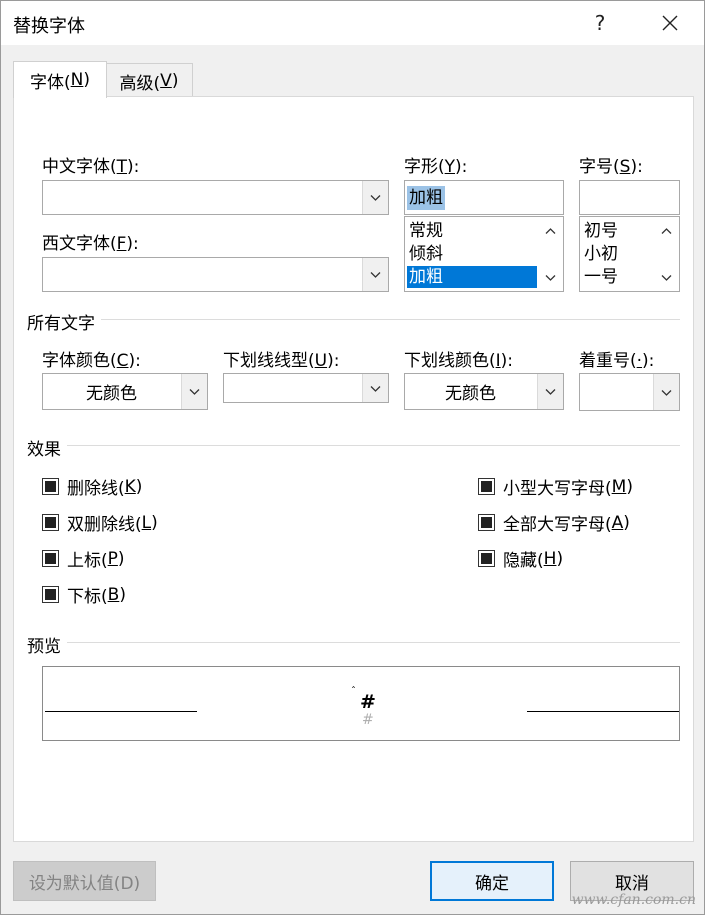 The width and height of the screenshot is (705, 915). Describe the element at coordinates (84, 881) in the screenshot. I see `set-default-button: 设为默认值(D)` at that location.